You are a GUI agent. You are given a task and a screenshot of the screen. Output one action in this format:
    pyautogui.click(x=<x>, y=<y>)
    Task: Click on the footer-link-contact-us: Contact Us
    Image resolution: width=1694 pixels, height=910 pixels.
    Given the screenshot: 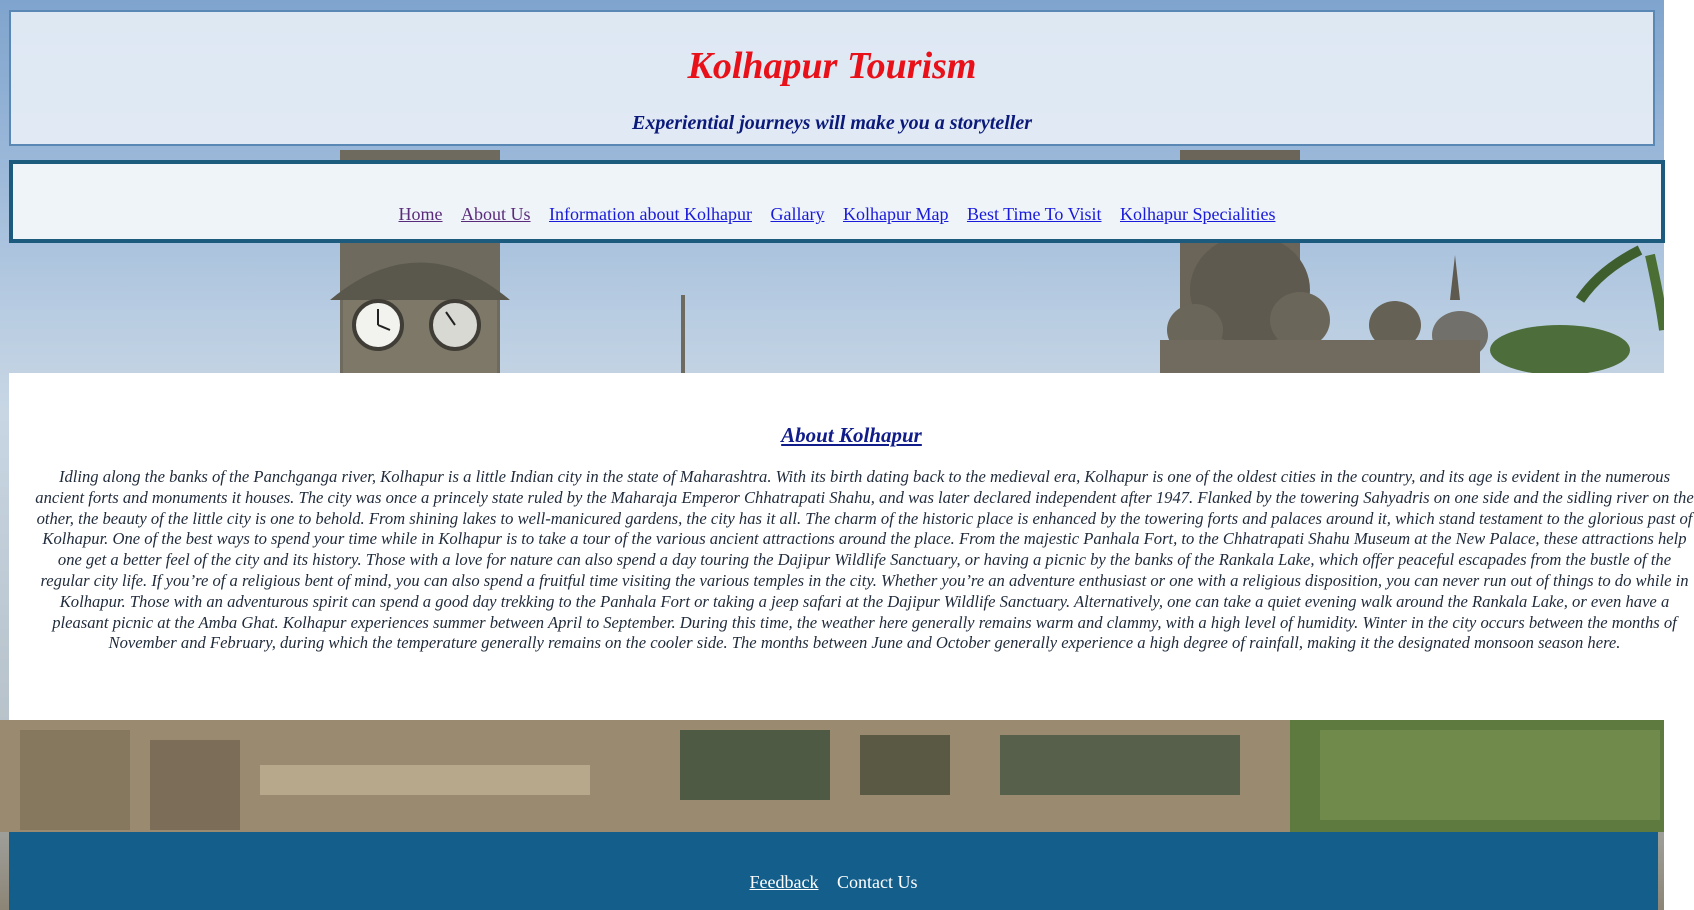 What is the action you would take?
    pyautogui.click(x=877, y=882)
    